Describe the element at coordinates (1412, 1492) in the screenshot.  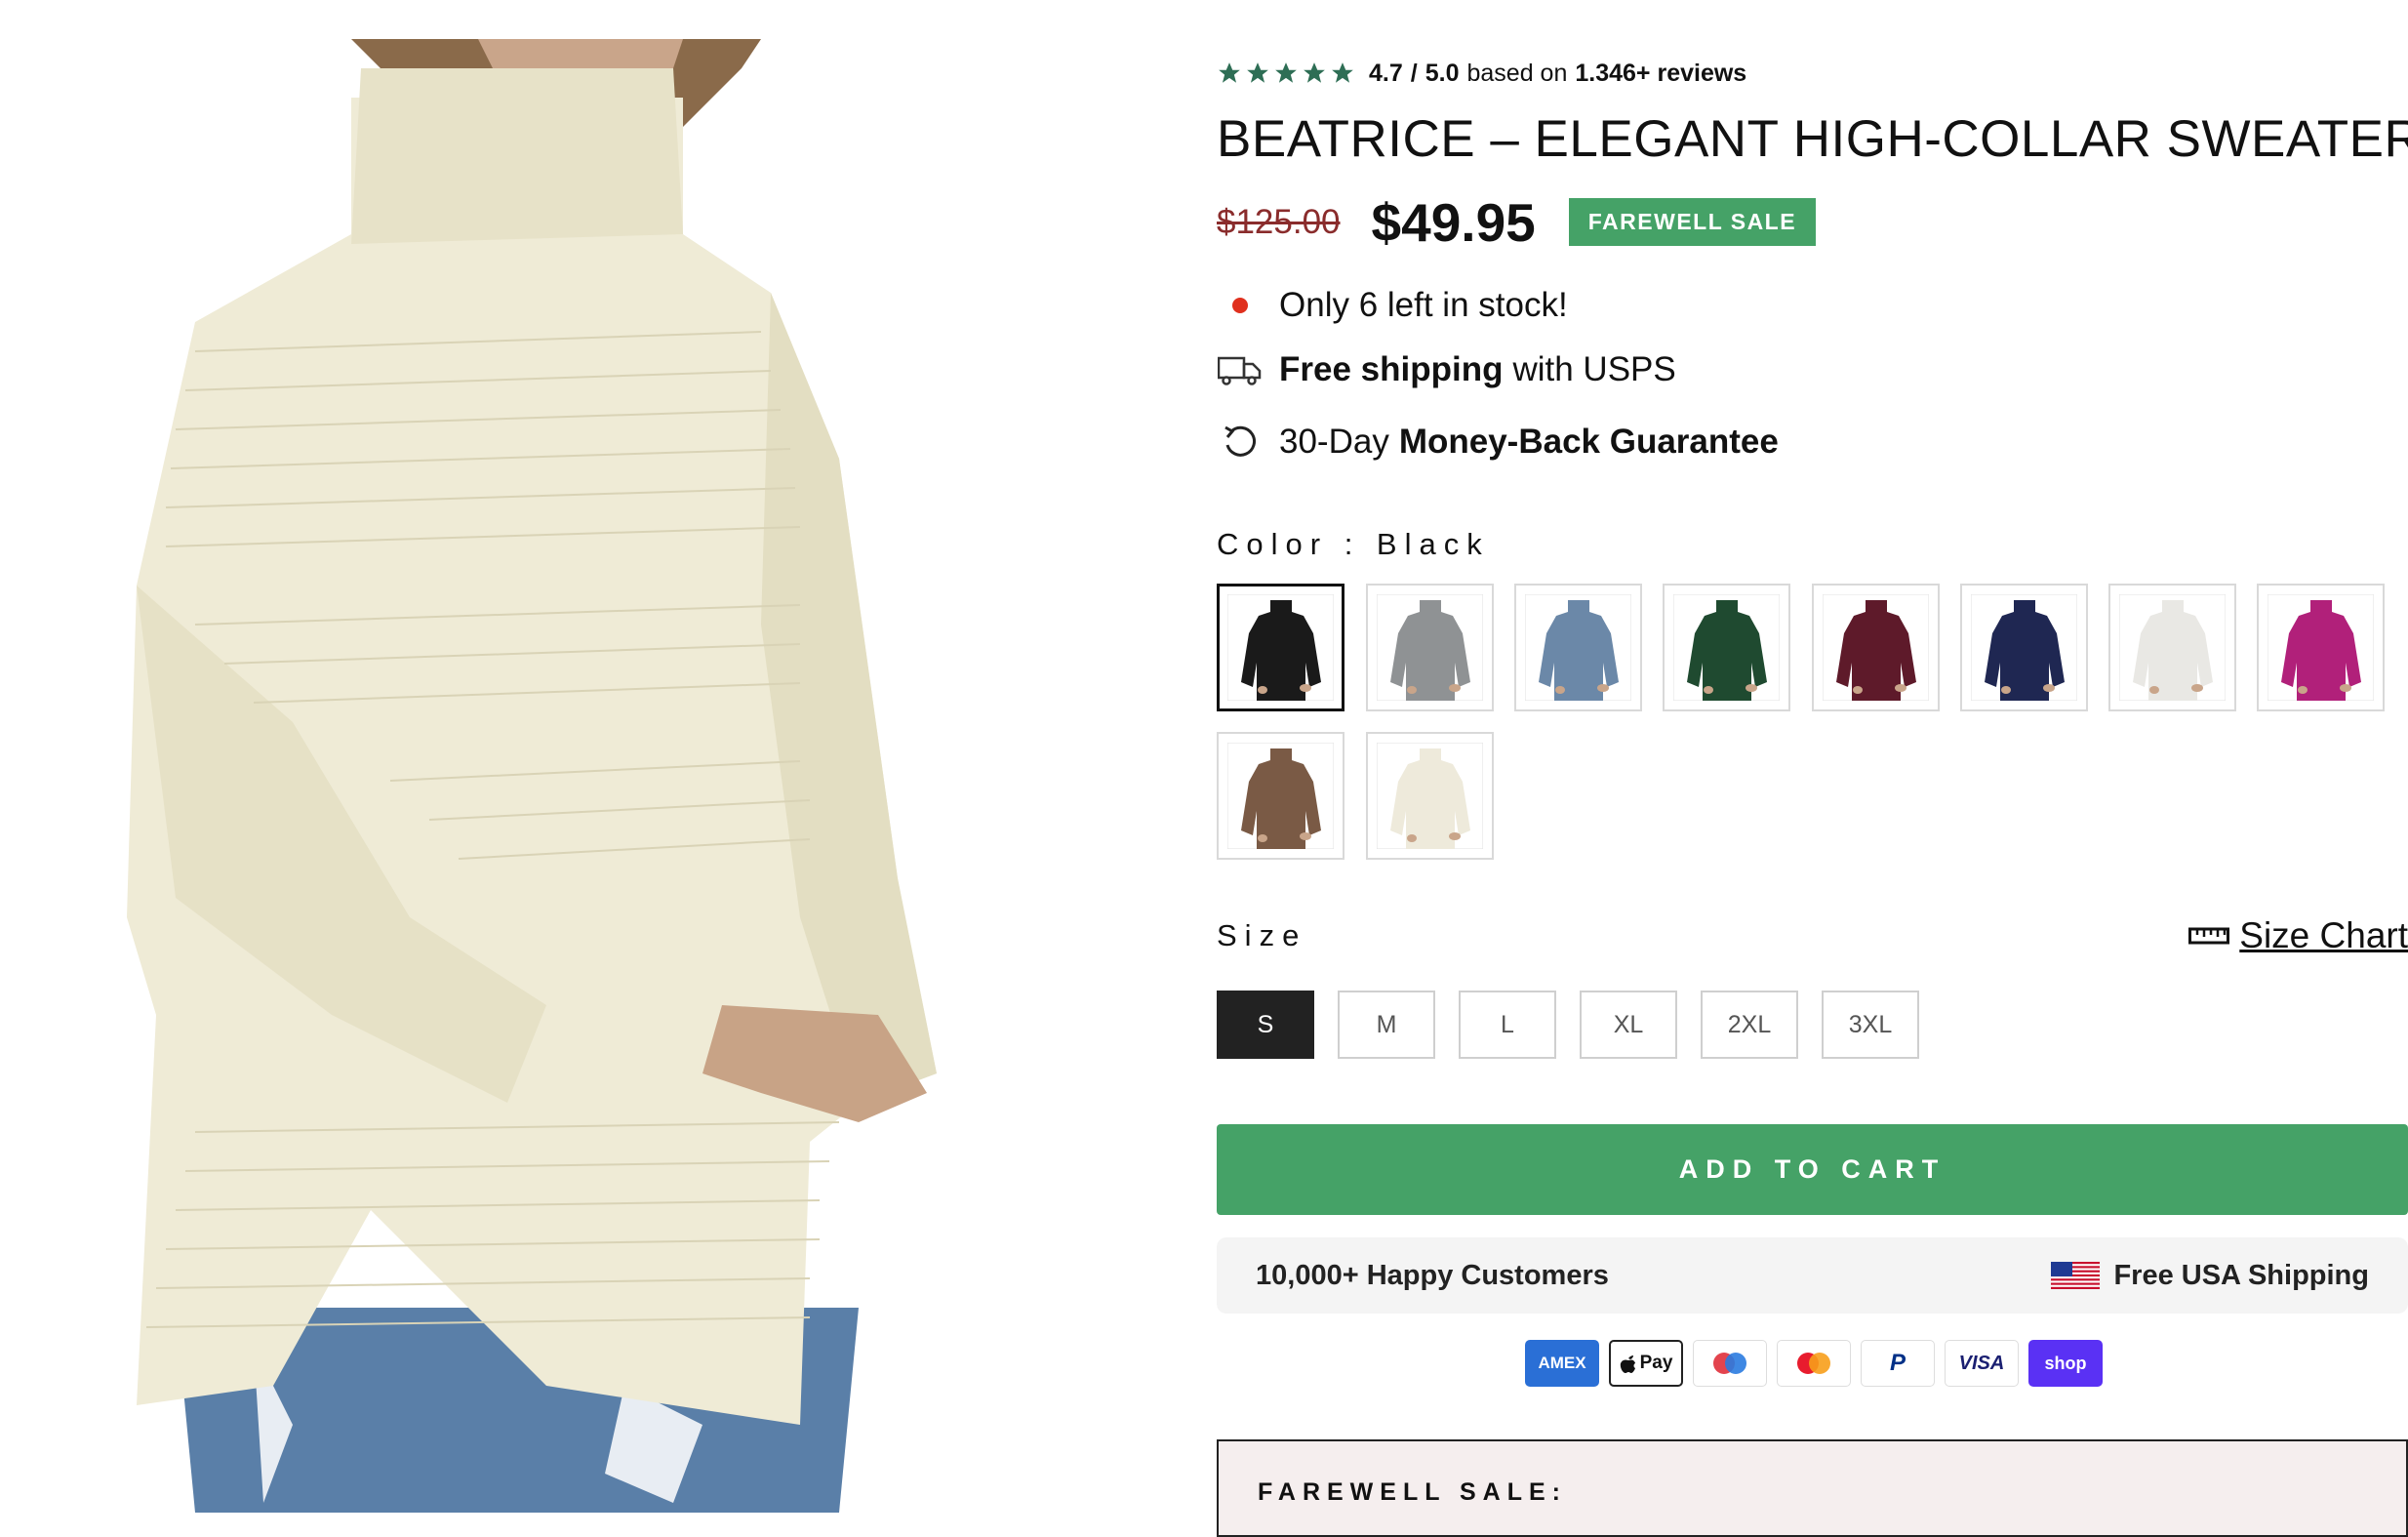
I see `farewell-sale-title: FAREWELL SALE:` at that location.